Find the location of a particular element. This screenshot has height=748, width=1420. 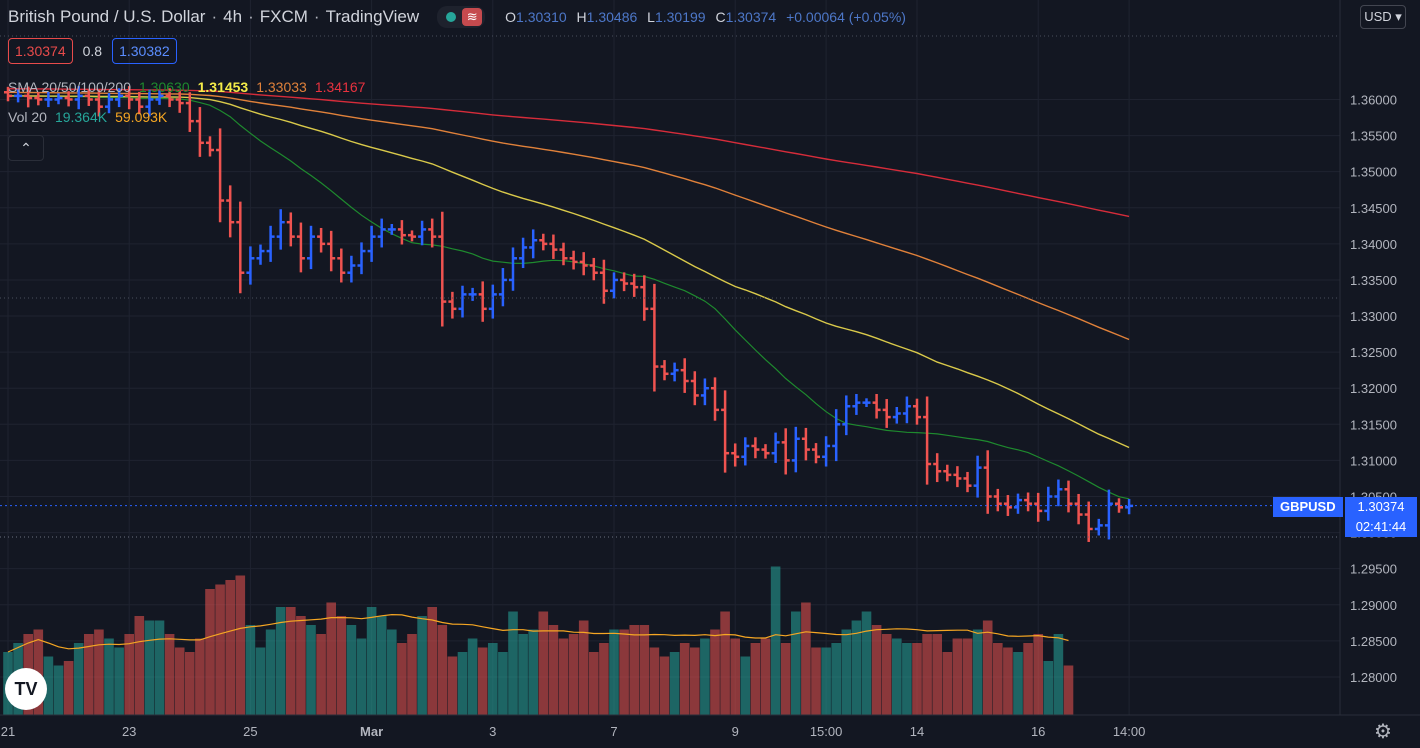

last-price-value: 1.30374 is located at coordinates (1381, 506).